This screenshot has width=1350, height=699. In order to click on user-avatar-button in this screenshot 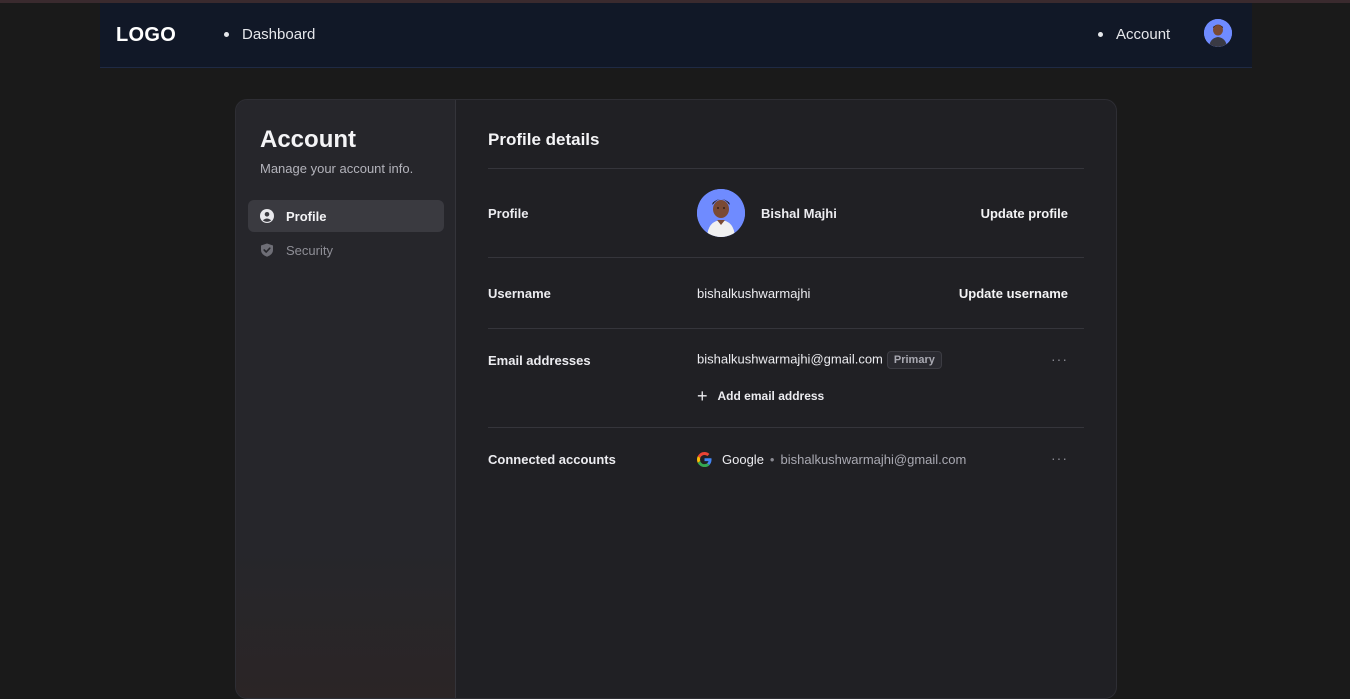, I will do `click(1218, 33)`.